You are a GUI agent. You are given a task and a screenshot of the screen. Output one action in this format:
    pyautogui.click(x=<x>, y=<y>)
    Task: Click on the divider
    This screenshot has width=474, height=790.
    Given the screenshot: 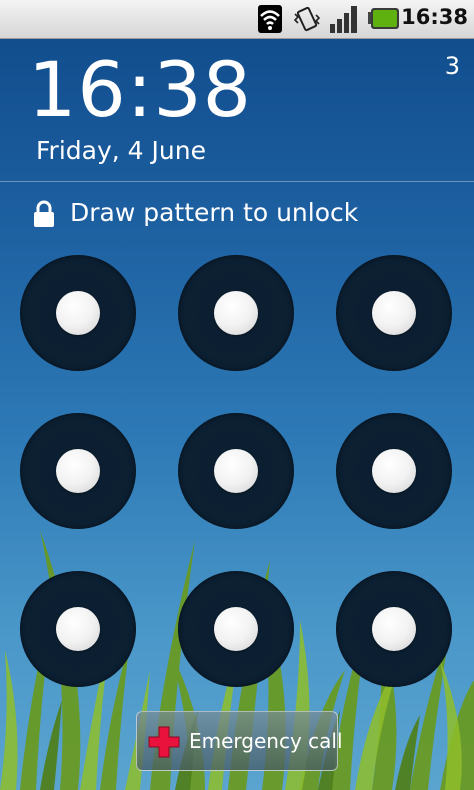 What is the action you would take?
    pyautogui.click(x=237, y=181)
    